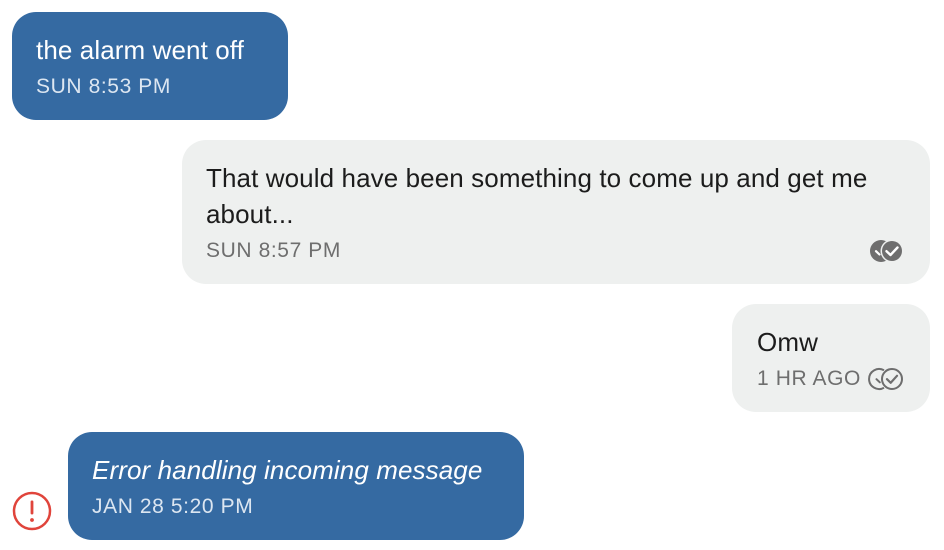  Describe the element at coordinates (887, 379) in the screenshot. I see `double-check-outline-icon` at that location.